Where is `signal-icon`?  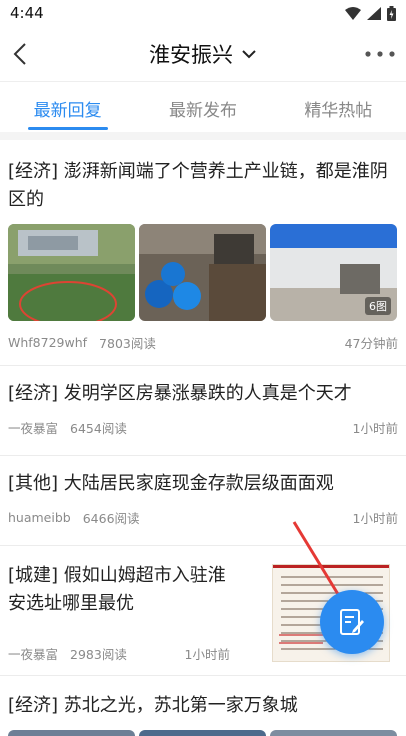 signal-icon is located at coordinates (374, 13).